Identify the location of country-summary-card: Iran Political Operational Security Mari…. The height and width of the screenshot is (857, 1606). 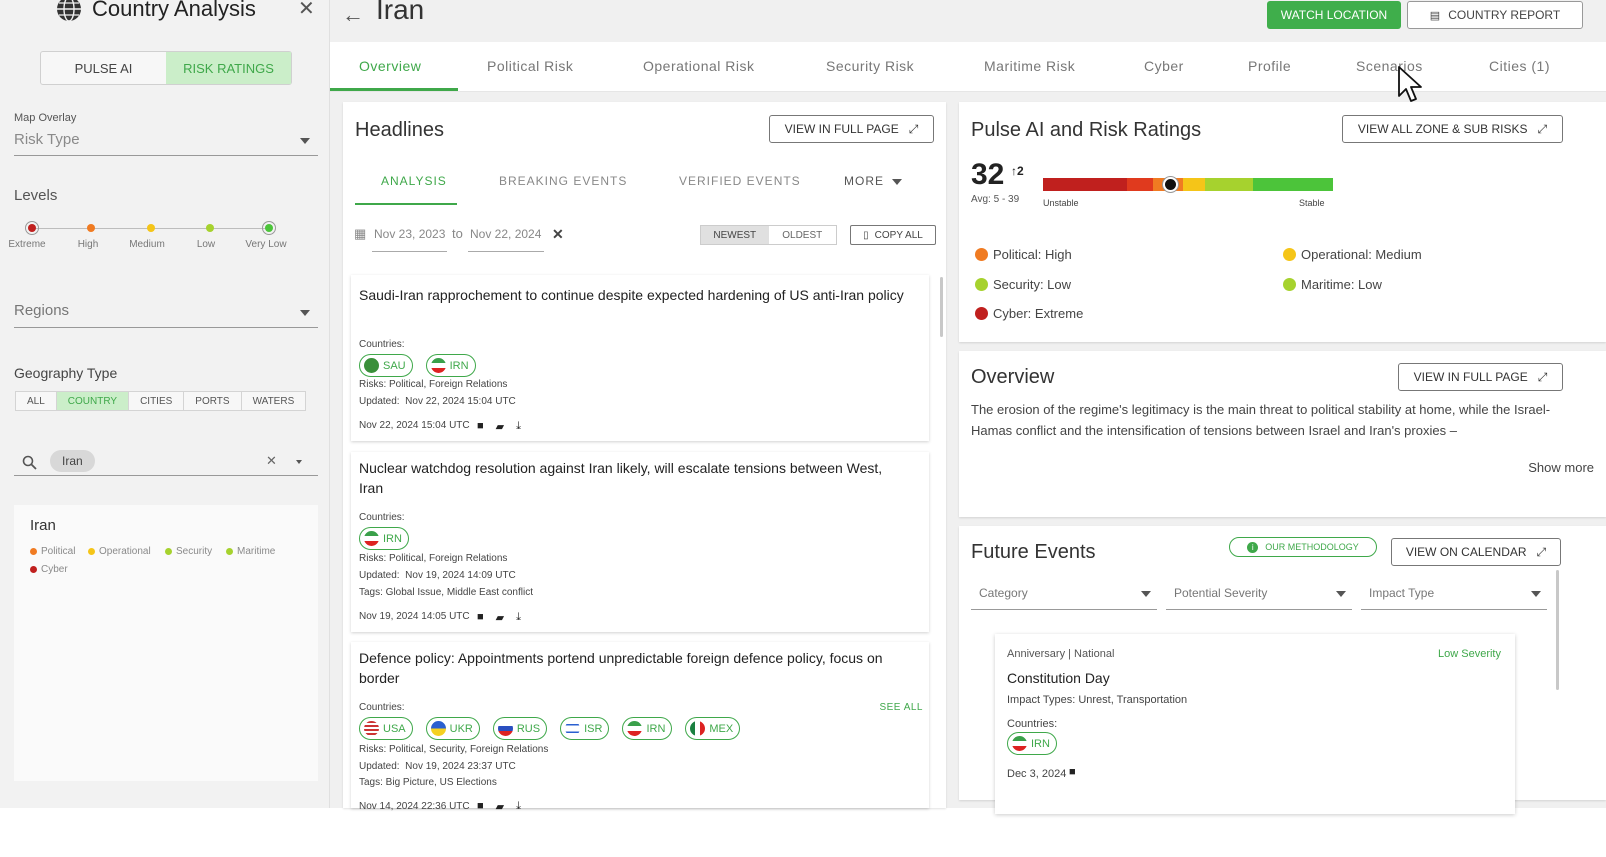
(166, 643).